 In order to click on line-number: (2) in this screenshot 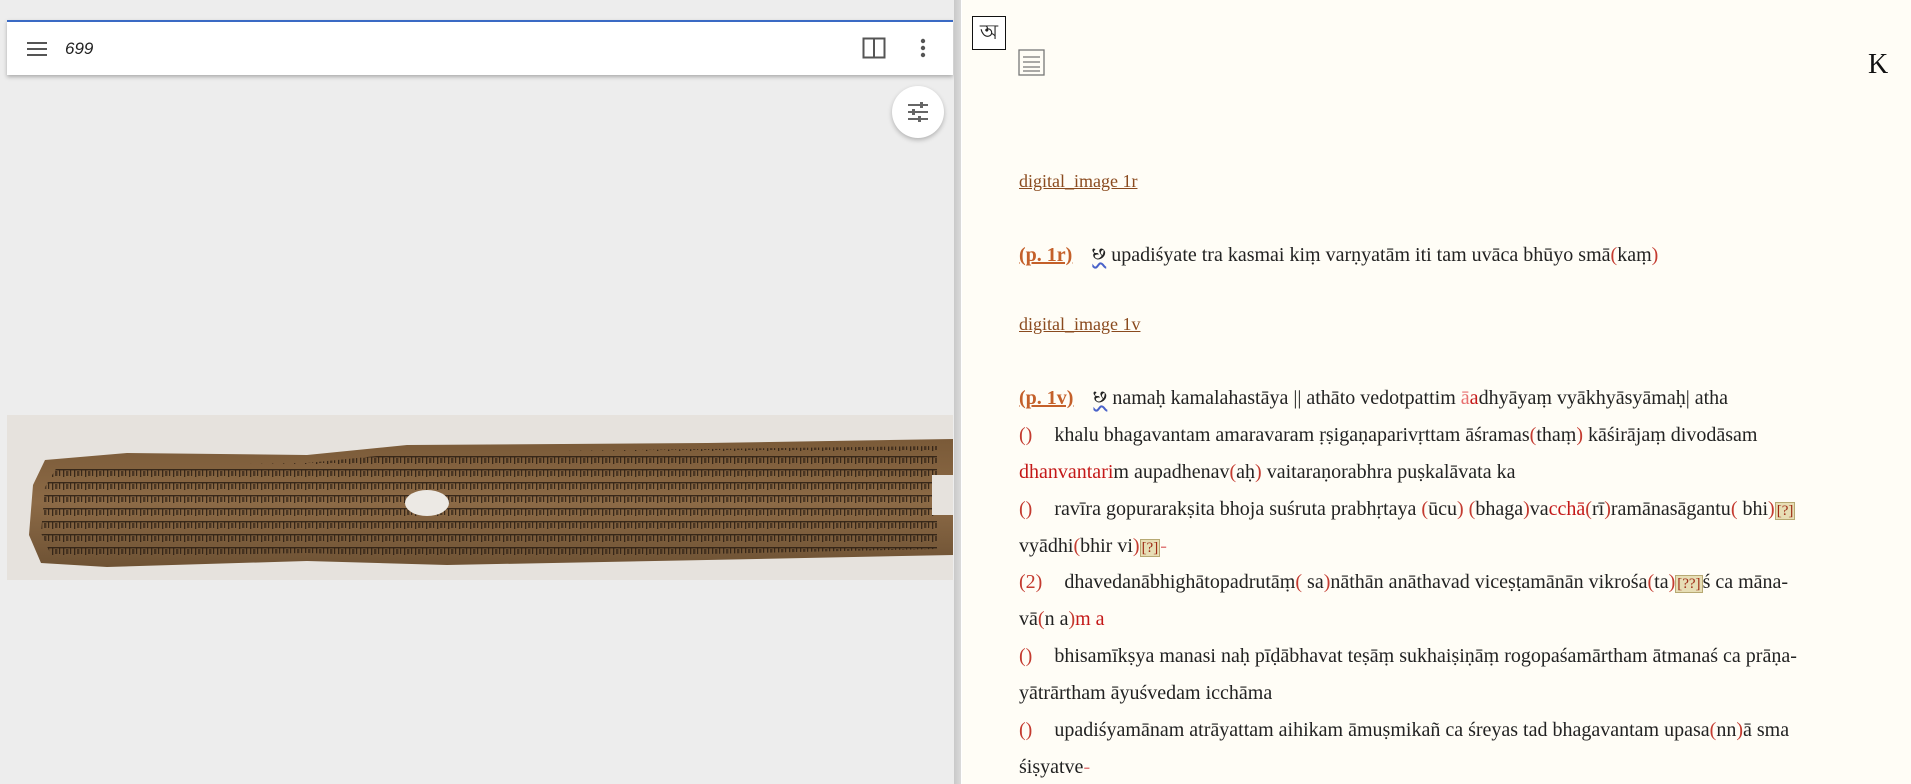, I will do `click(1030, 582)`.